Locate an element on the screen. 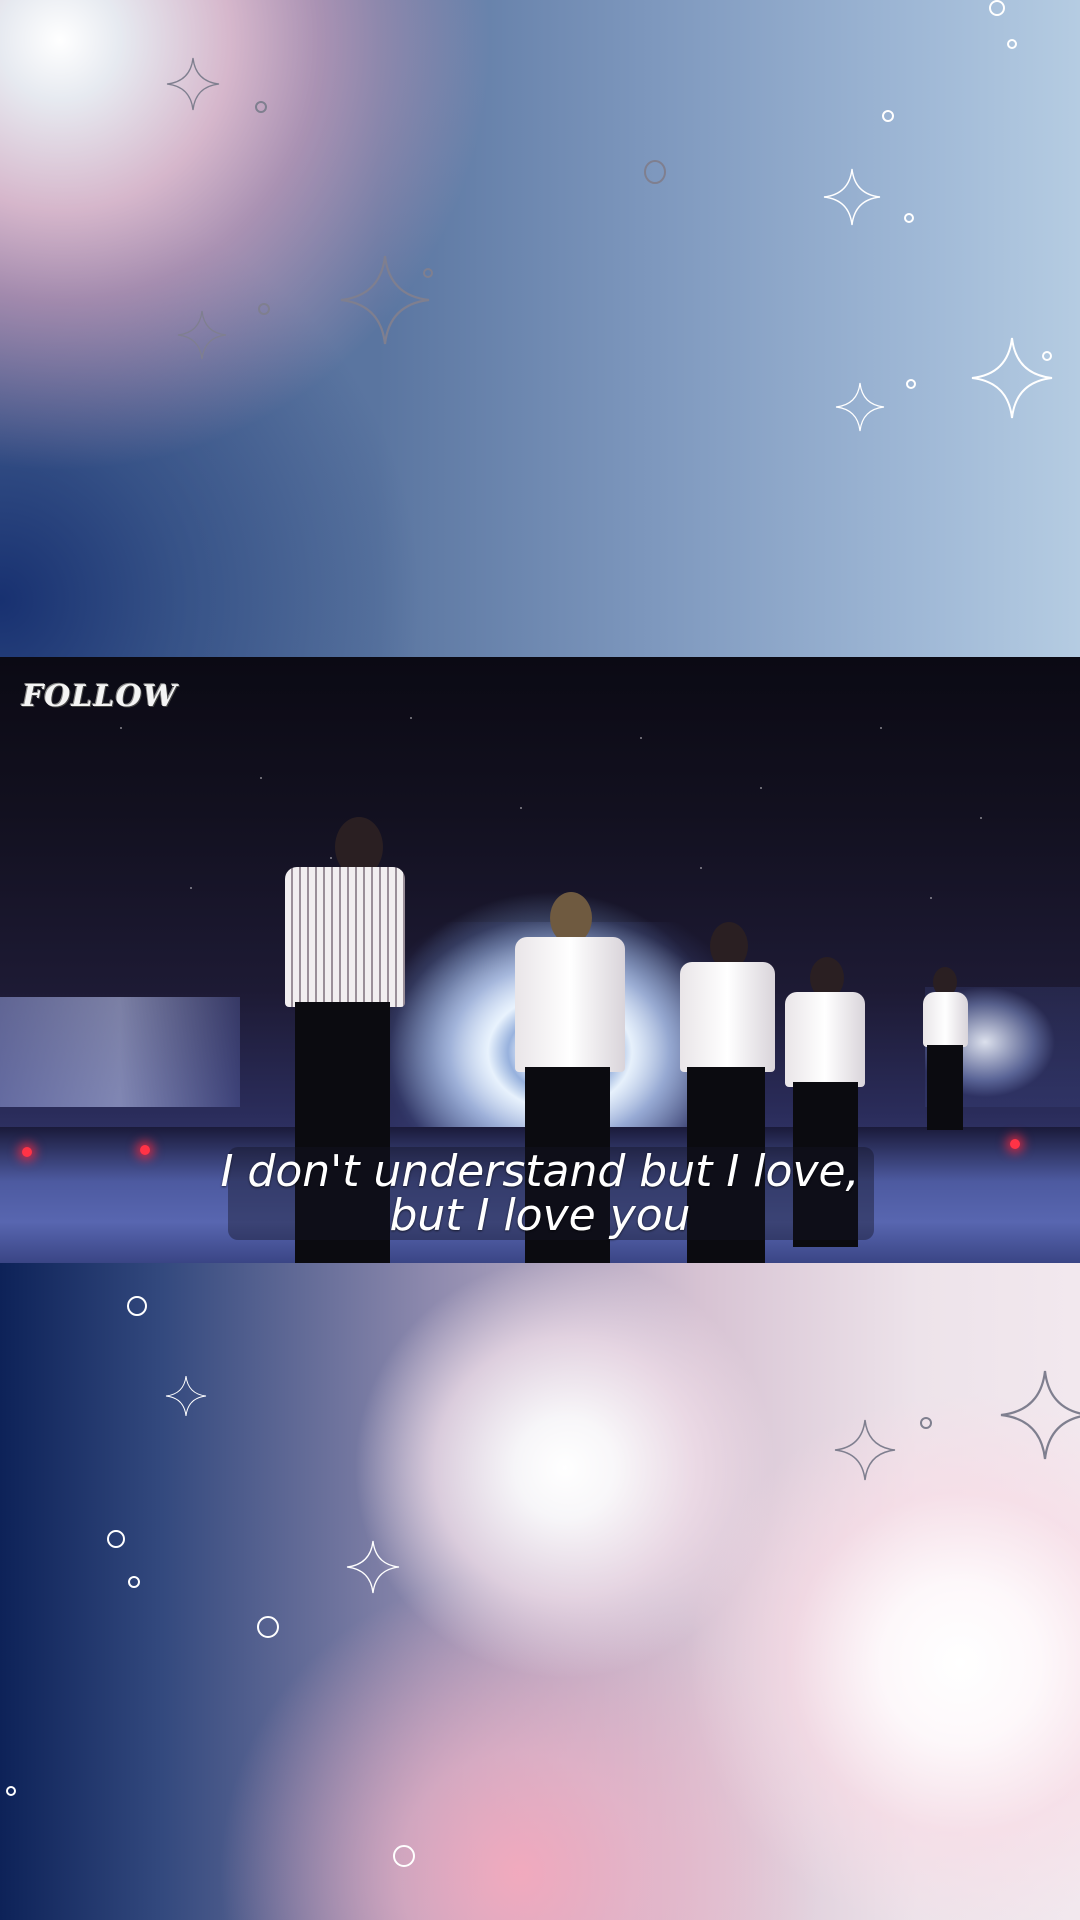 The width and height of the screenshot is (1080, 1920). side-led-screen-left is located at coordinates (120, 1052).